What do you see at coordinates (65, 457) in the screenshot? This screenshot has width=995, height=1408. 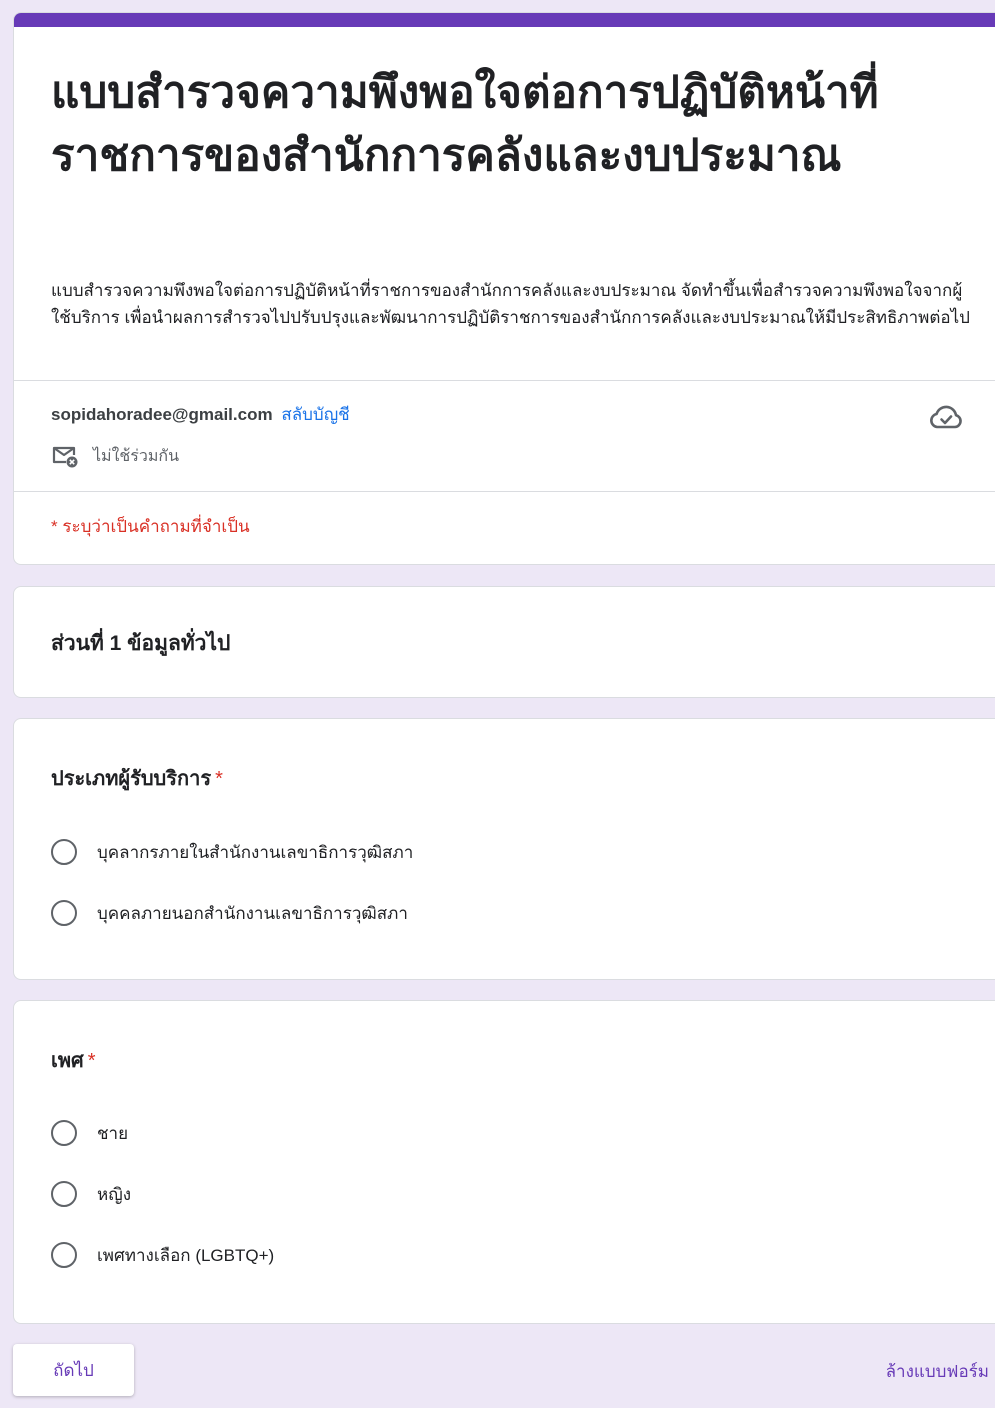 I see `mail-not-shared-icon` at bounding box center [65, 457].